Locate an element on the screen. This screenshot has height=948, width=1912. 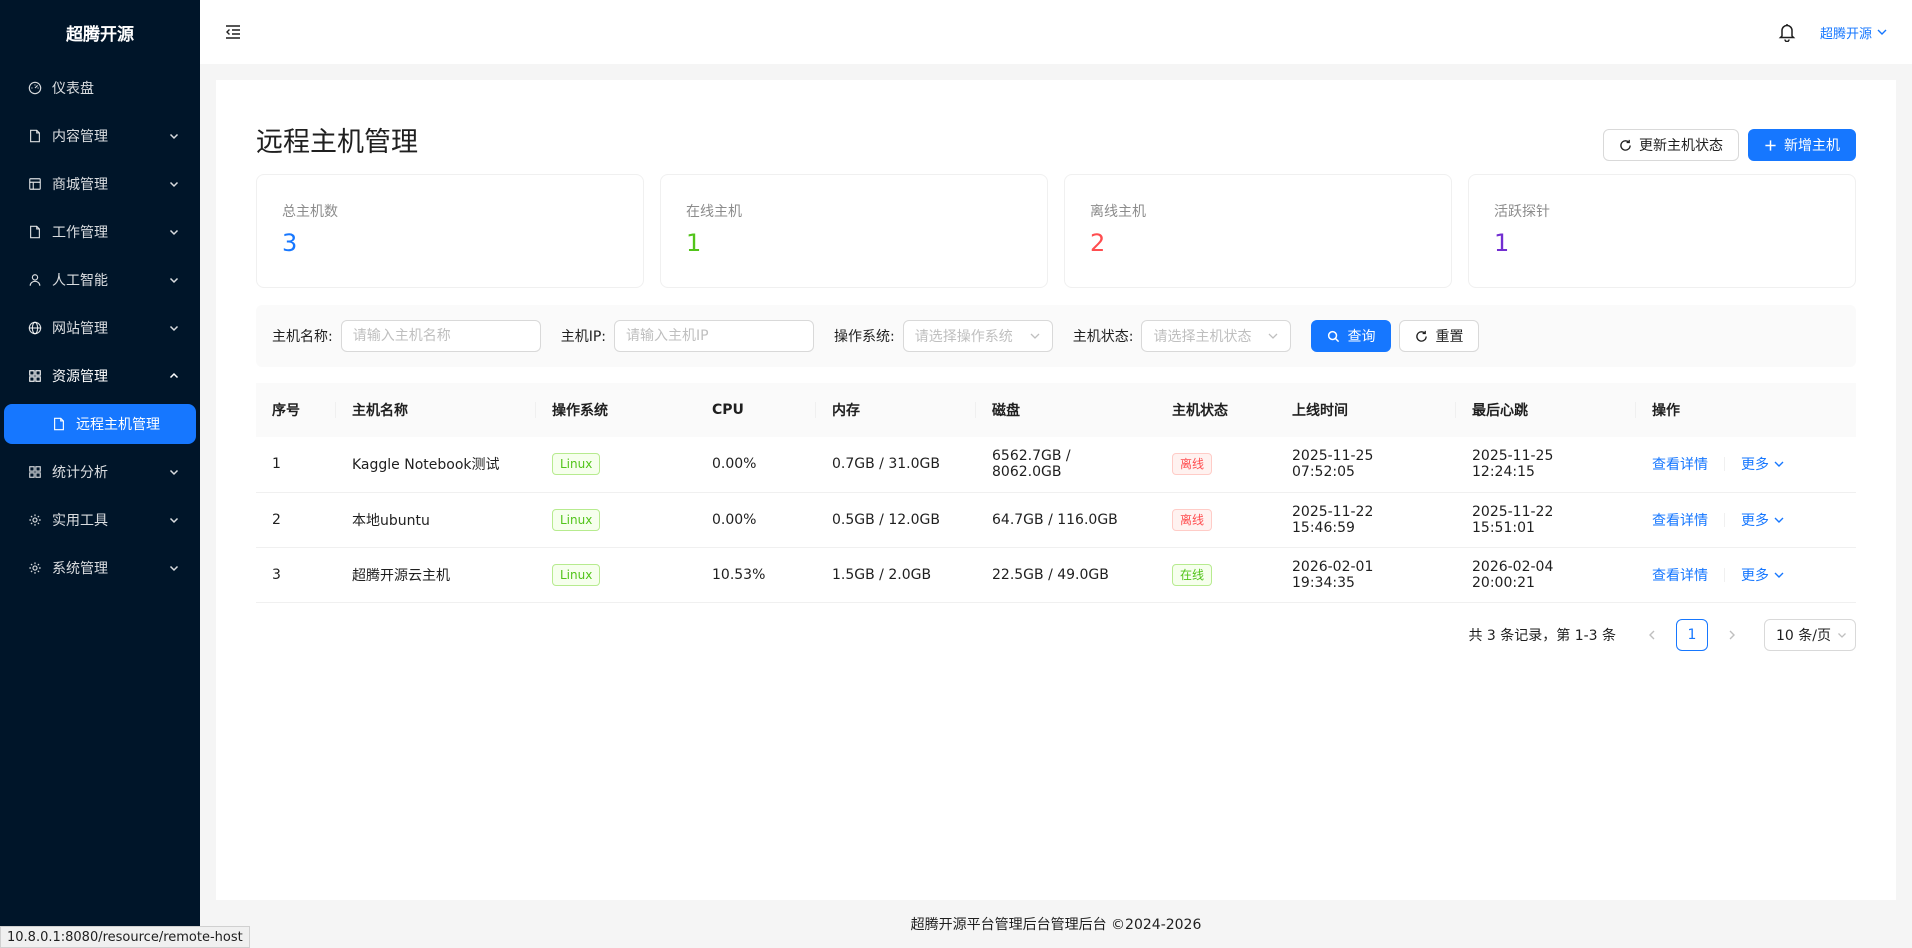
table-header-row: 序号 主机名称 操作系统 CPU 内存 磁盘 主机状态 上线时间 最后心跳 操作 is located at coordinates (1056, 410).